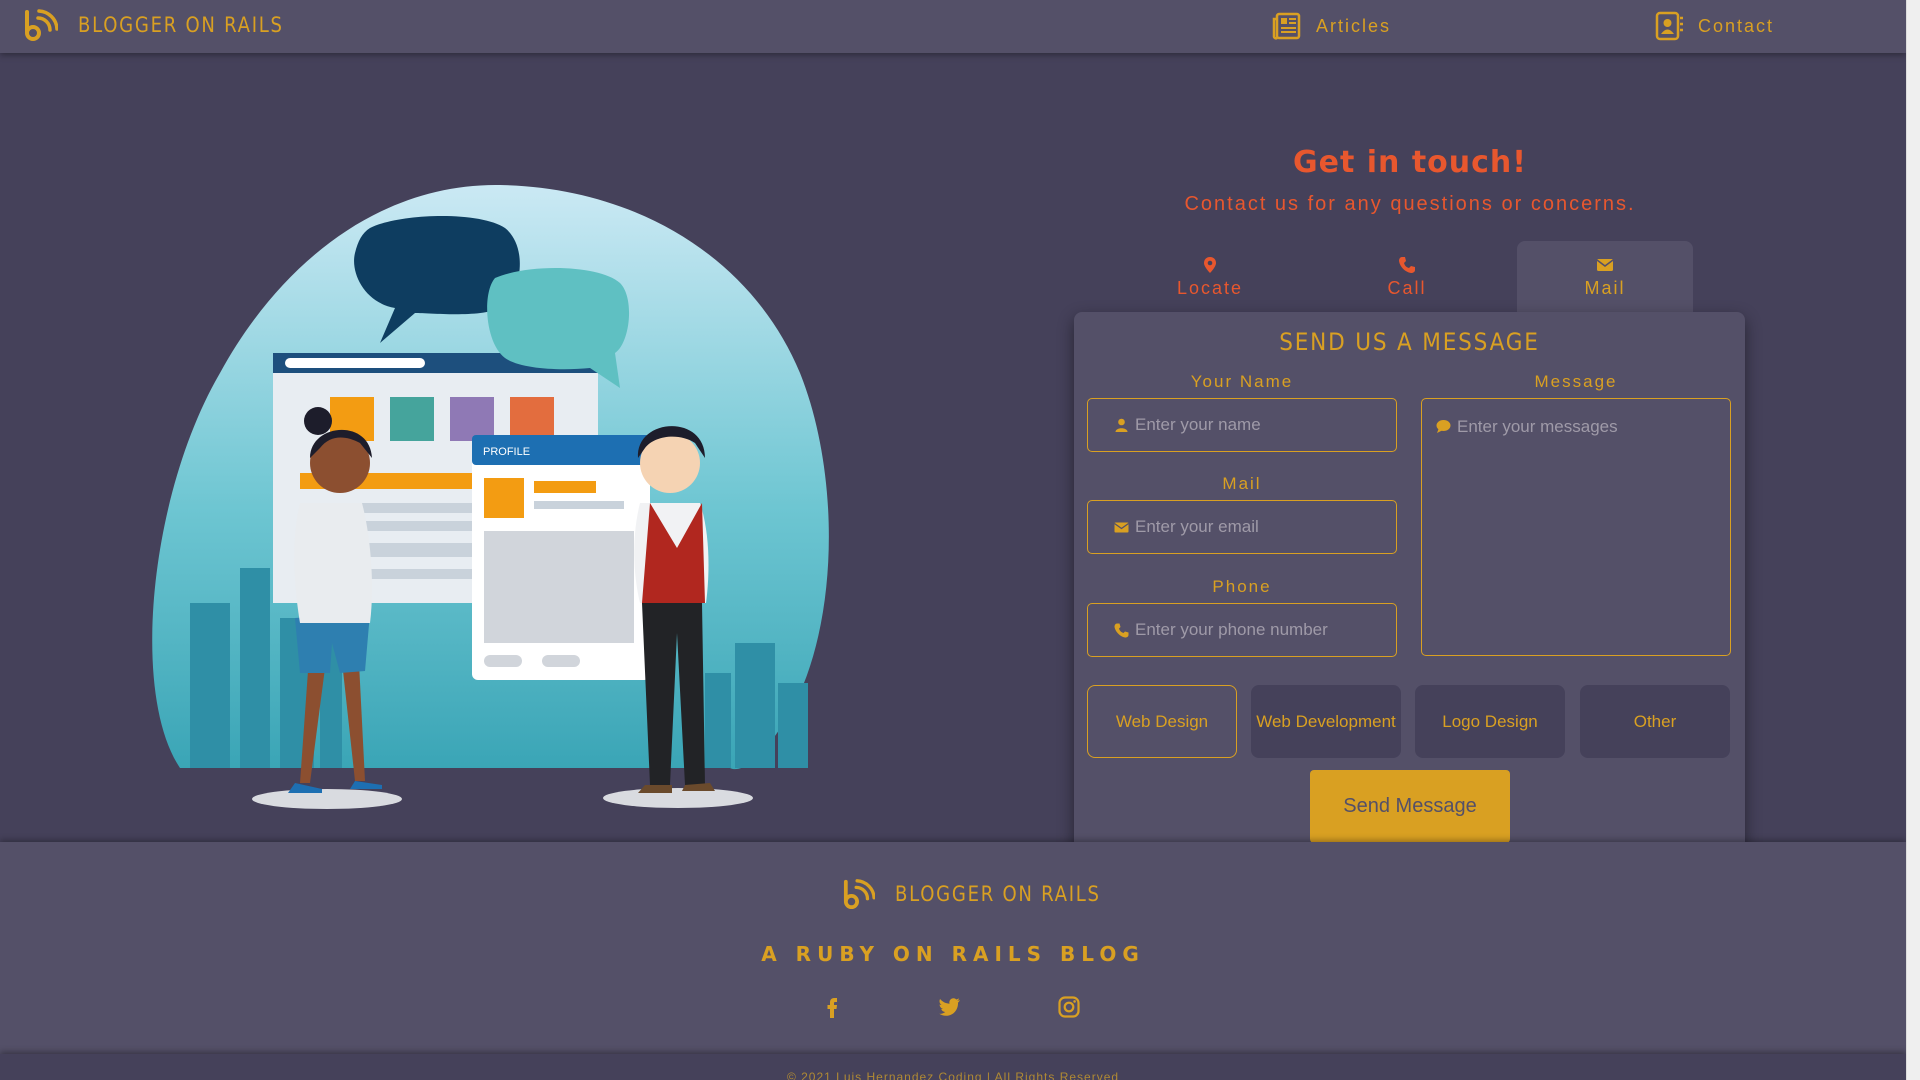  I want to click on nav-articles: Articles, so click(1331, 26).